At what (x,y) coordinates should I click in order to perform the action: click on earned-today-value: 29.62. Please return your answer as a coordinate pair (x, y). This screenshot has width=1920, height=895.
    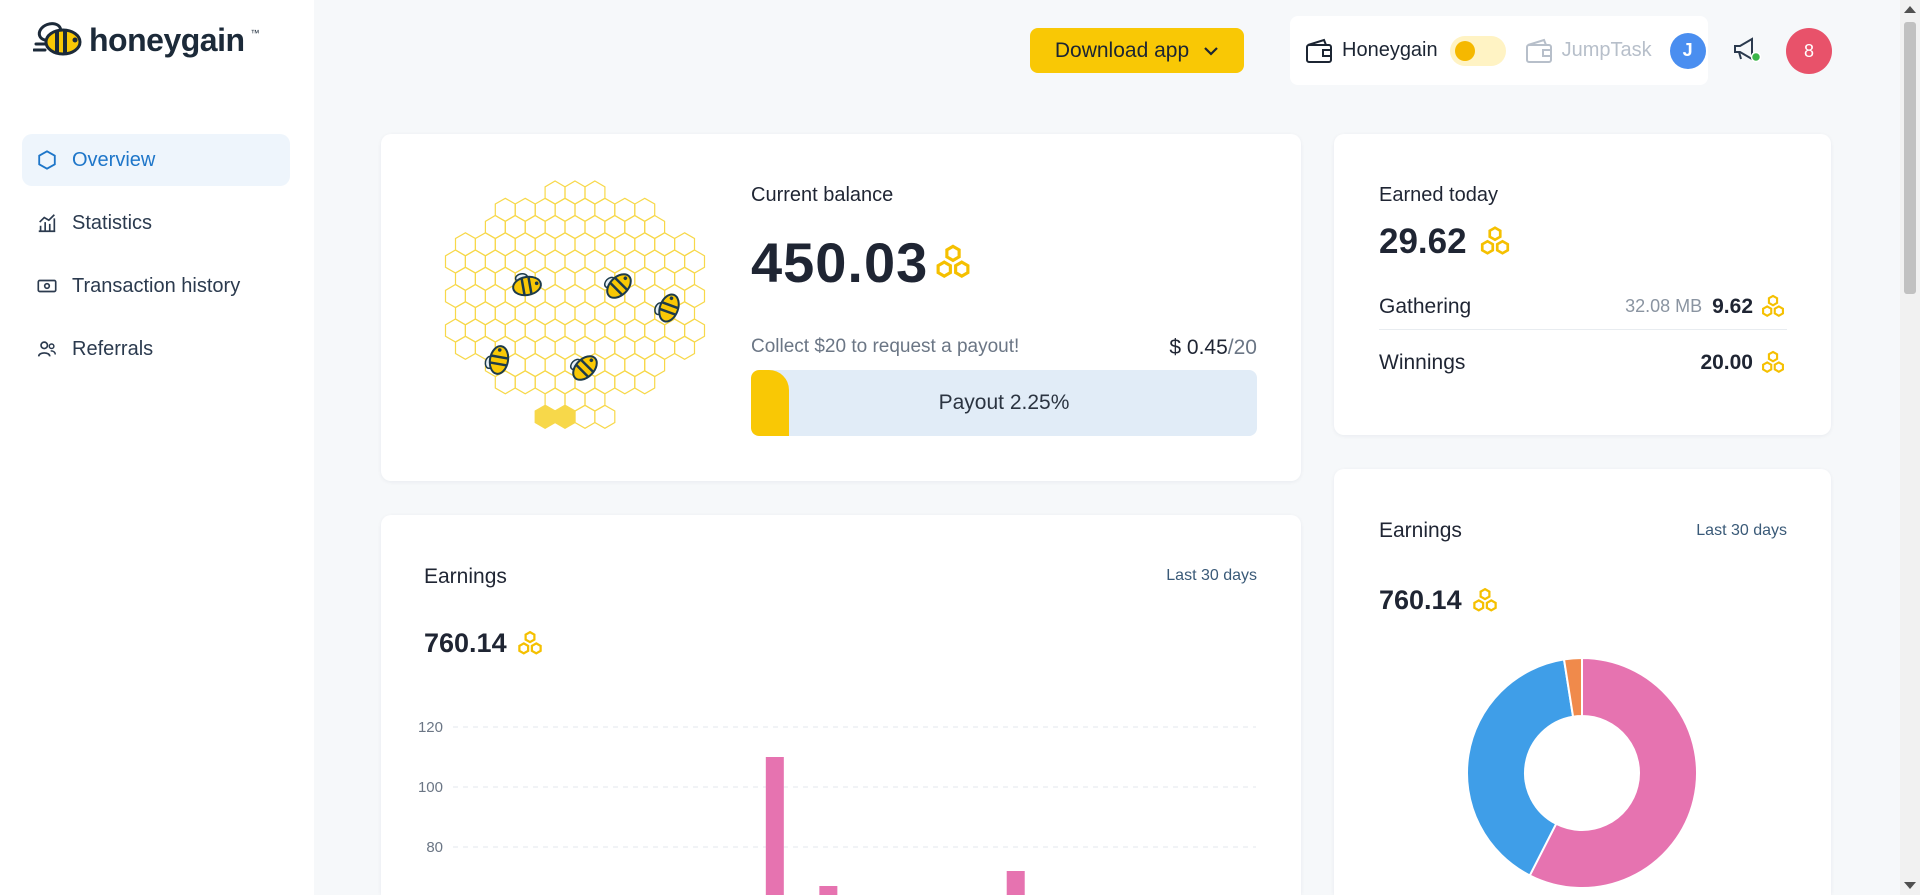
    Looking at the image, I should click on (1446, 242).